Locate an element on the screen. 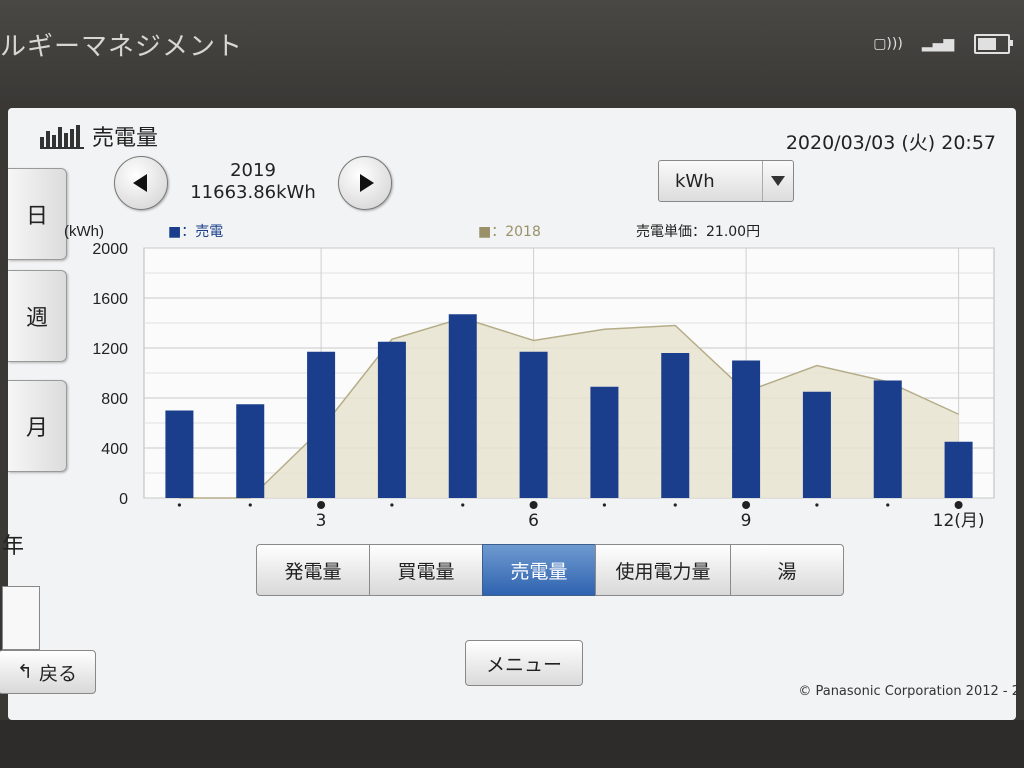 The image size is (1024, 768). prev-year-button is located at coordinates (141, 183).